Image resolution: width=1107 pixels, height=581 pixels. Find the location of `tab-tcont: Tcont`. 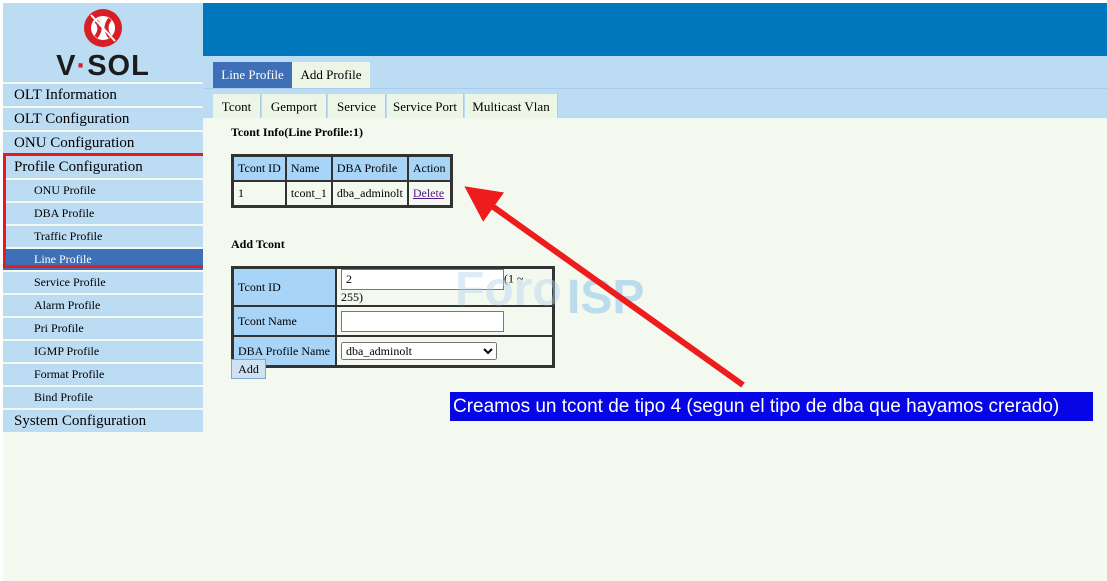

tab-tcont: Tcont is located at coordinates (237, 106).